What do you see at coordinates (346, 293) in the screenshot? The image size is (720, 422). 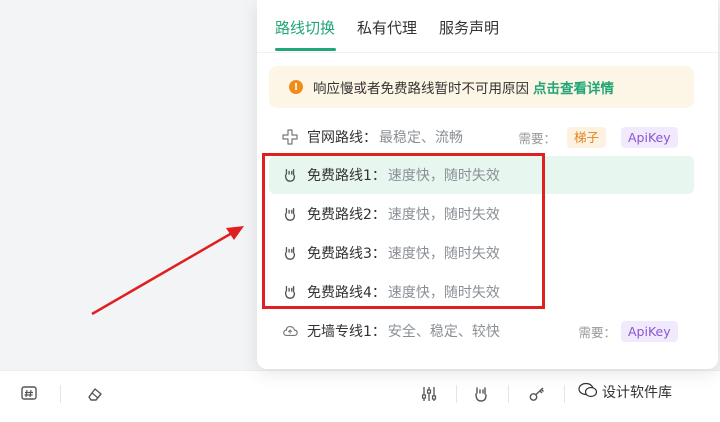 I see `route-name: 免费路线4：` at bounding box center [346, 293].